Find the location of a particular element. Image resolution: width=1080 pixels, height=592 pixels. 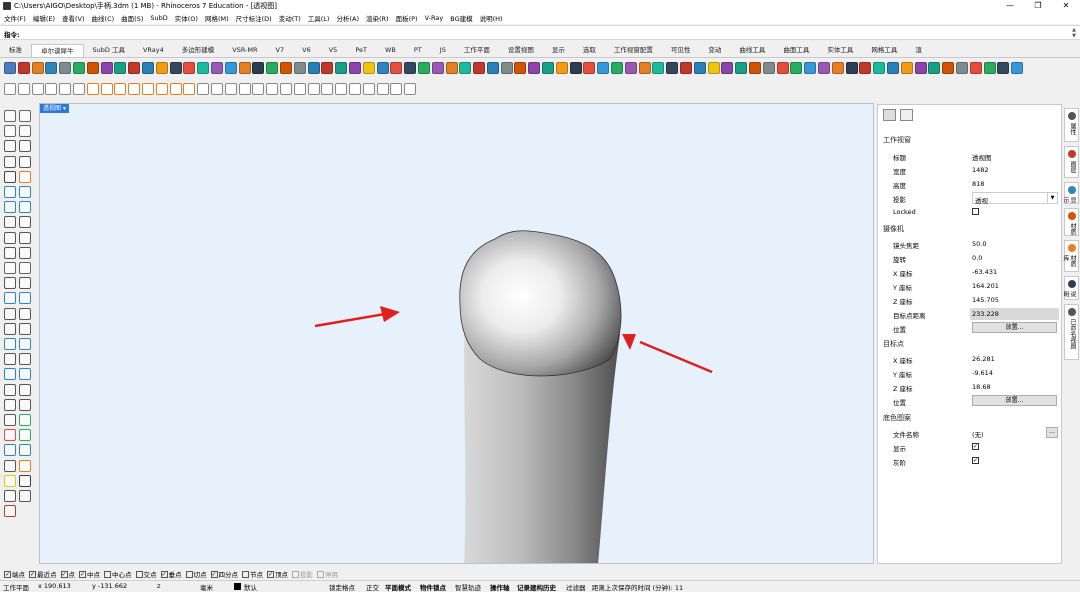

toolbar-tab: 工作平面 is located at coordinates (477, 50).